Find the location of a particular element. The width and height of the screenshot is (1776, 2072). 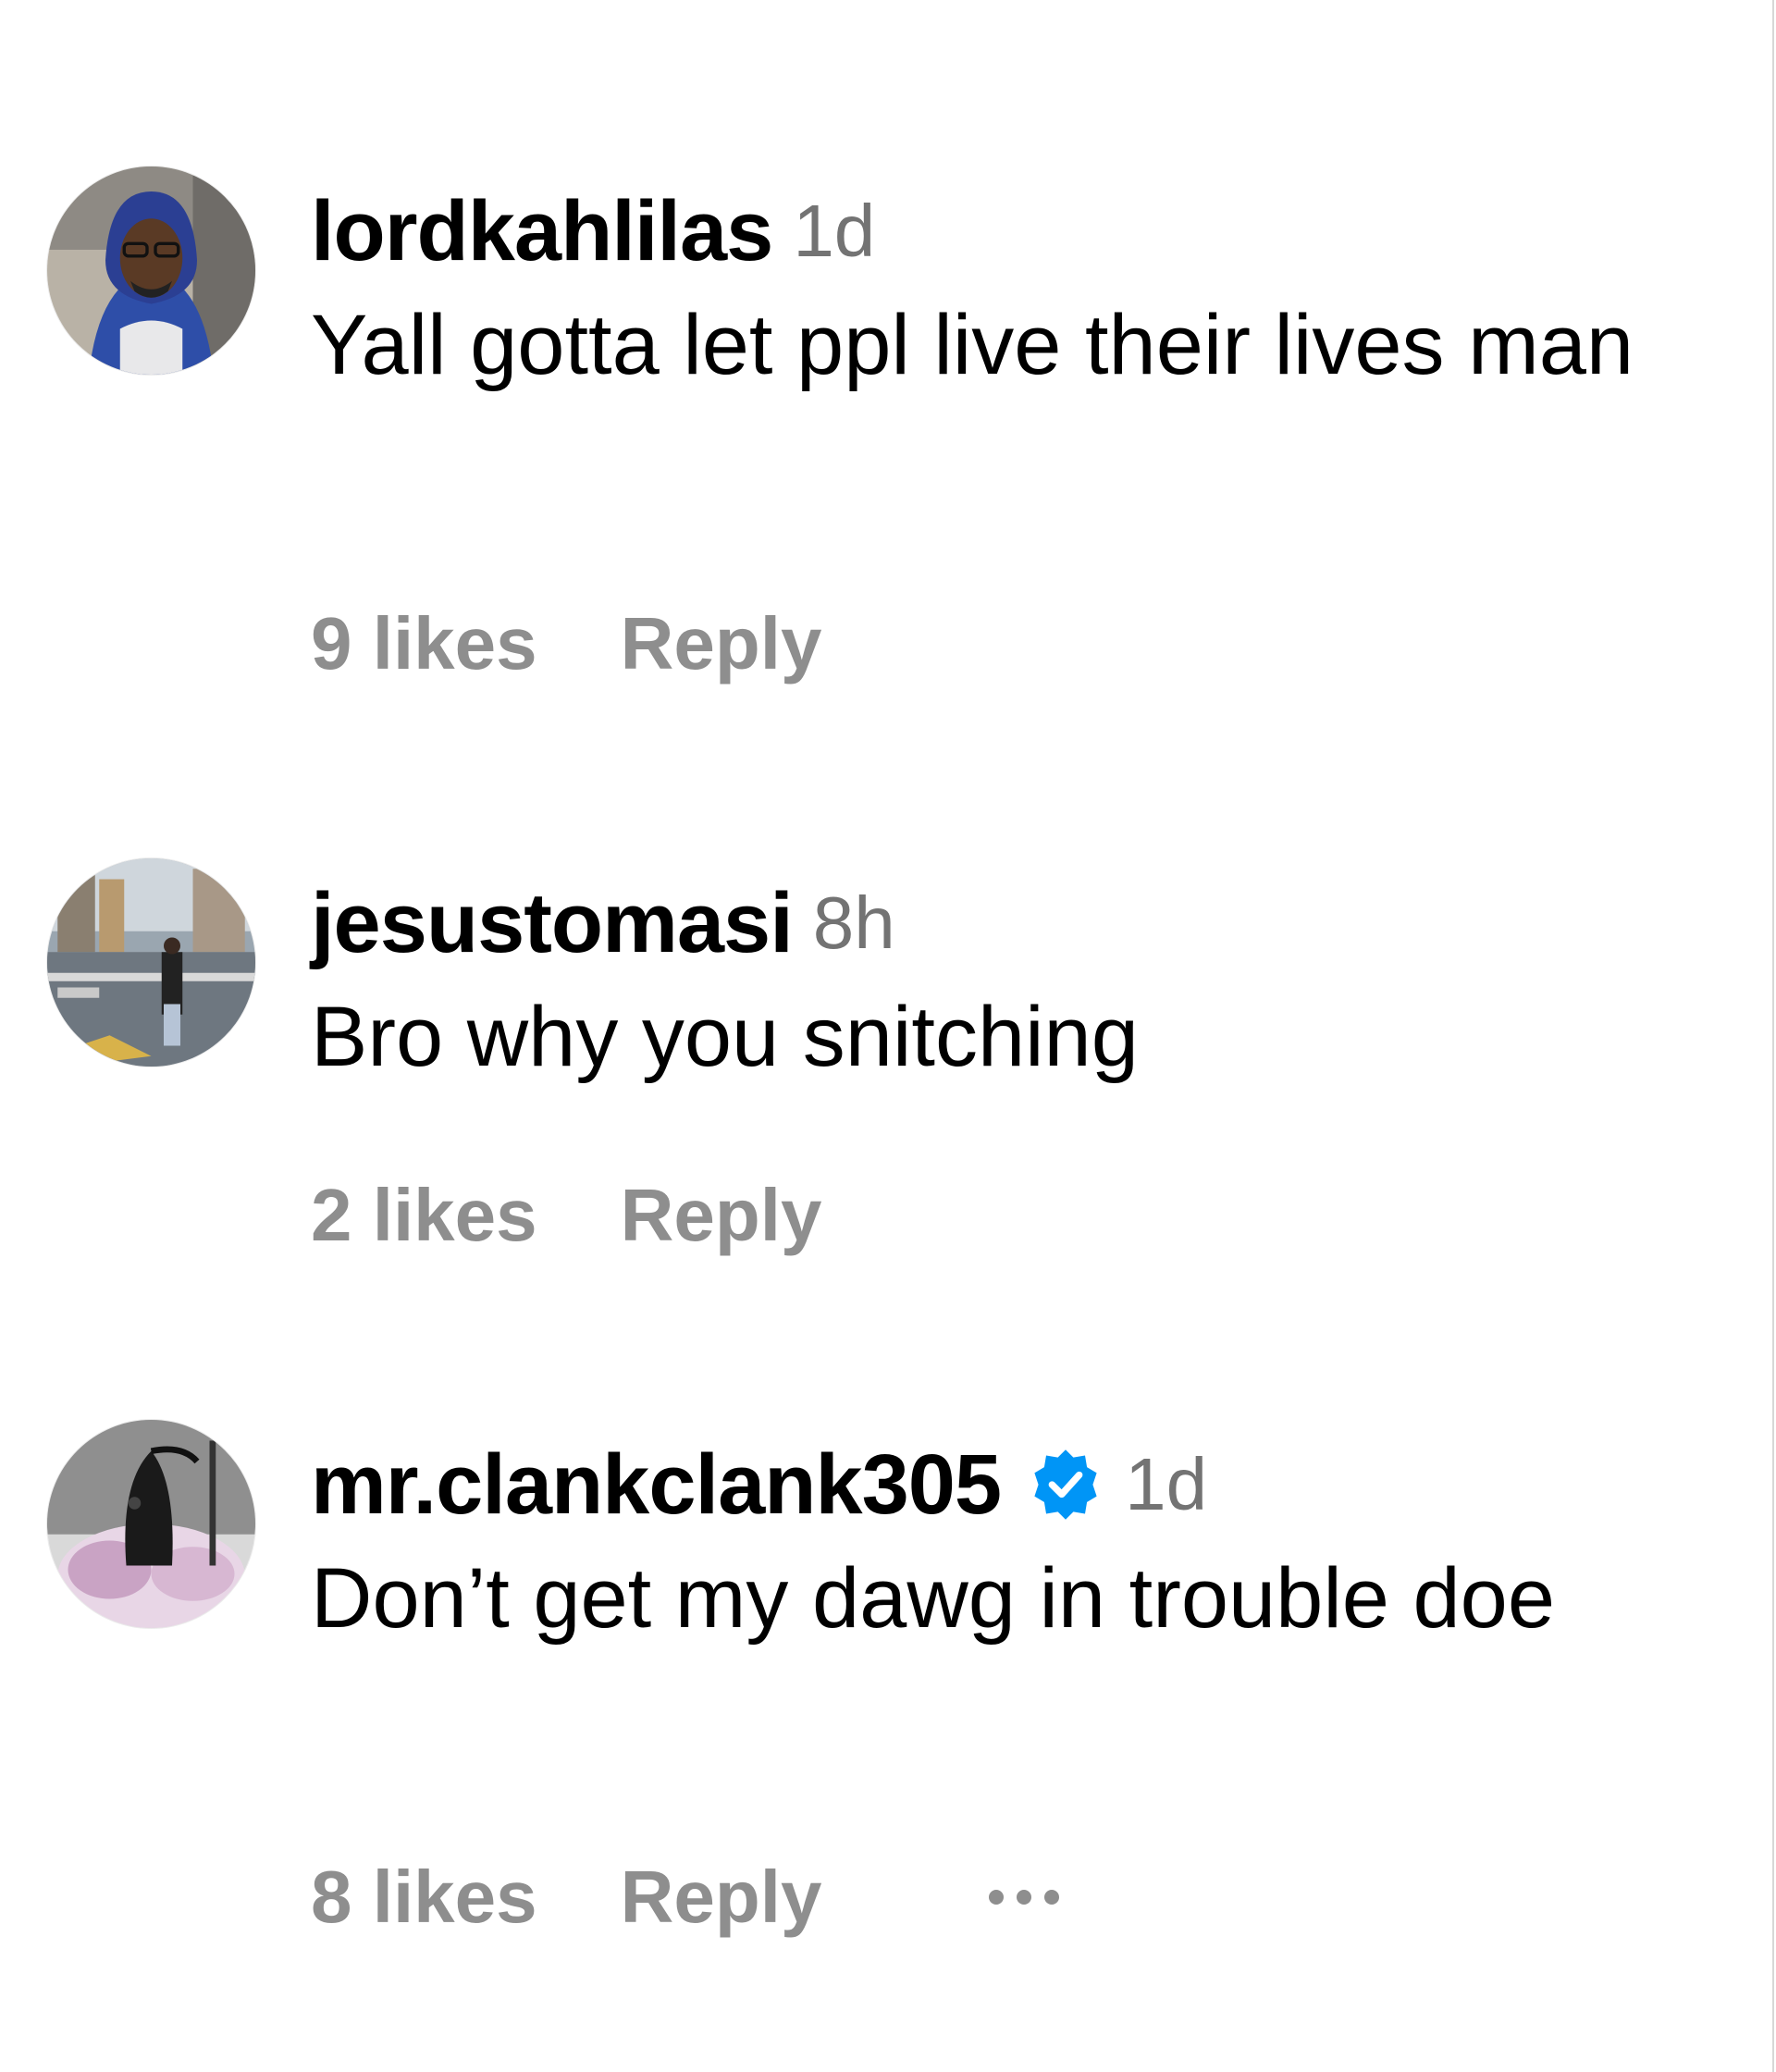

likes-count: 8 likes is located at coordinates (424, 1897).